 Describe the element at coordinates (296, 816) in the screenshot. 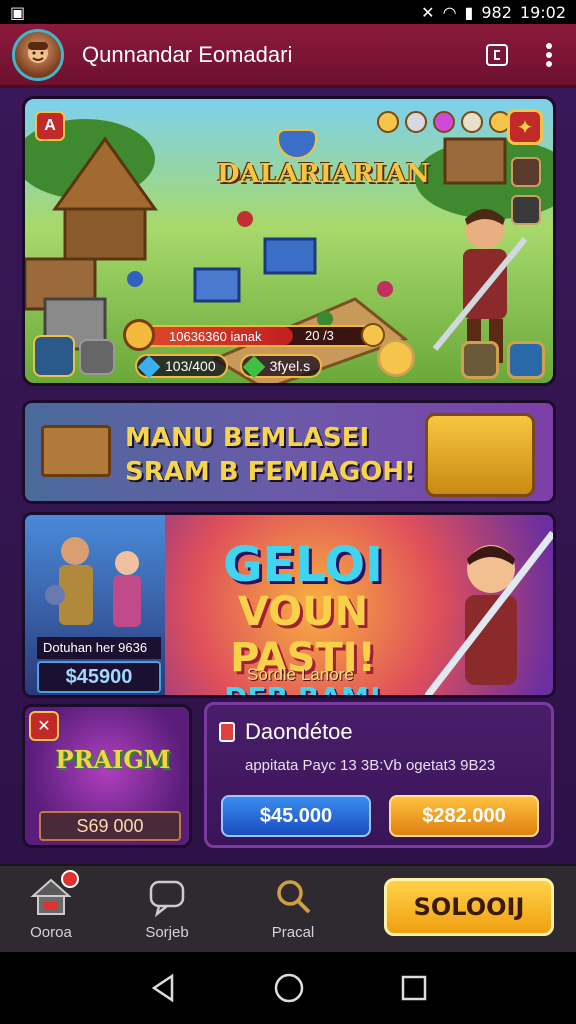

I see `buy-blue-button: $45.000` at that location.